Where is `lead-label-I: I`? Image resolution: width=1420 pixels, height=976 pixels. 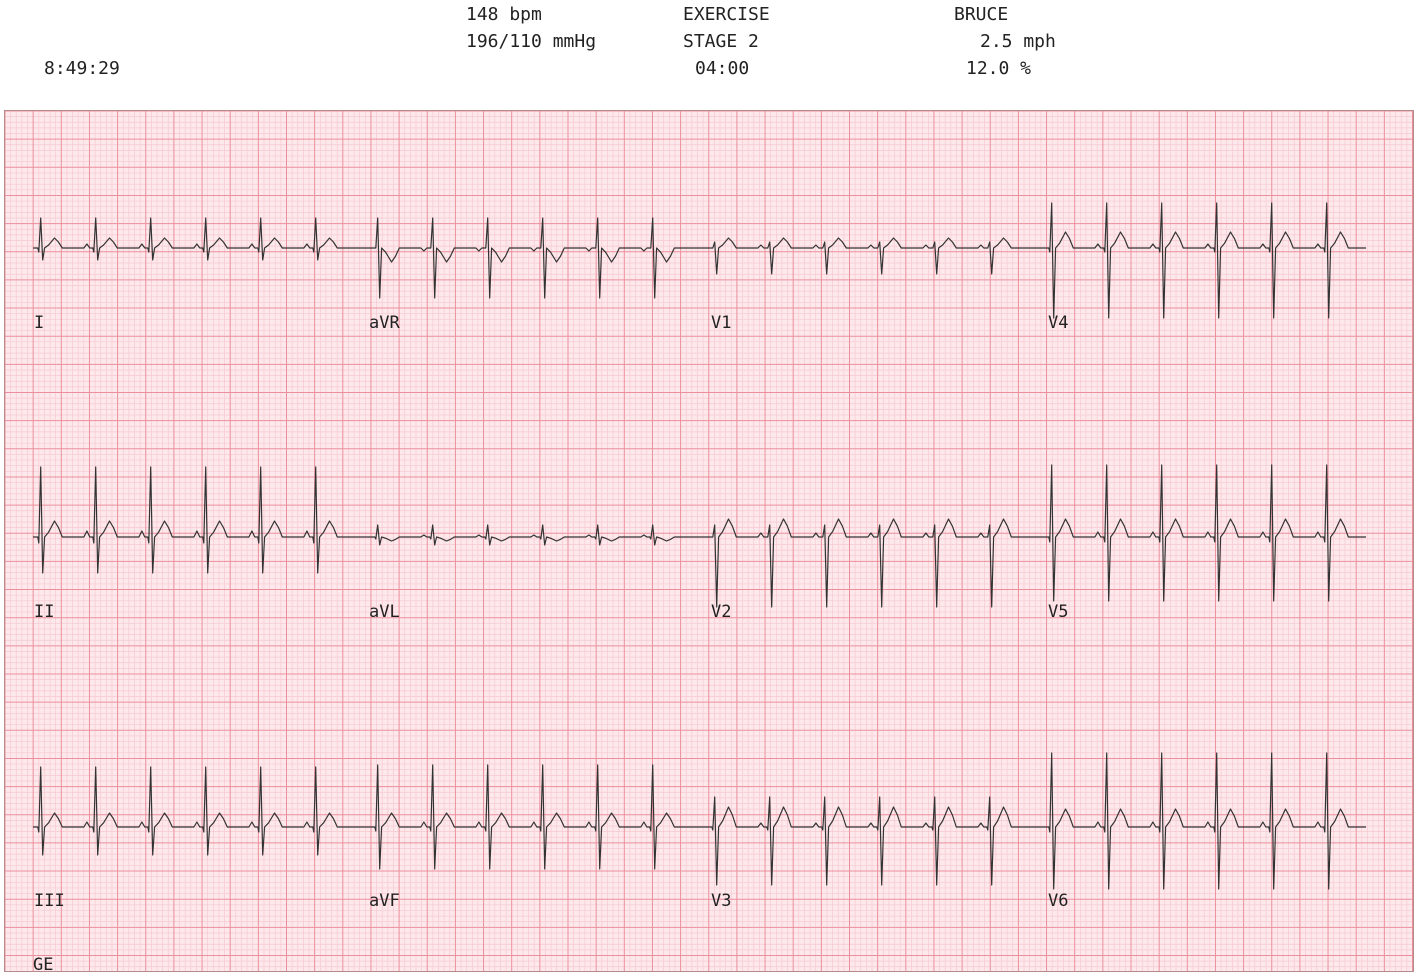
lead-label-I: I is located at coordinates (39, 323).